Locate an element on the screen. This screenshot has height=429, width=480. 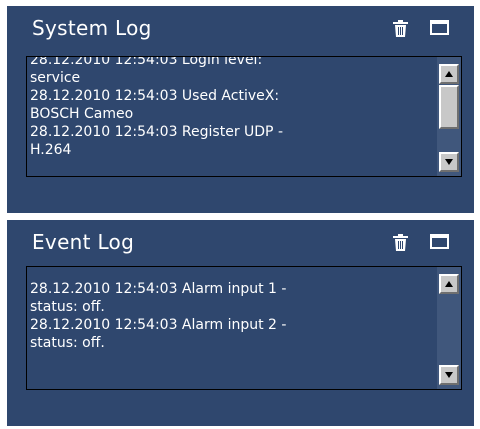
log-line: BOSCH Cameo is located at coordinates (82, 114).